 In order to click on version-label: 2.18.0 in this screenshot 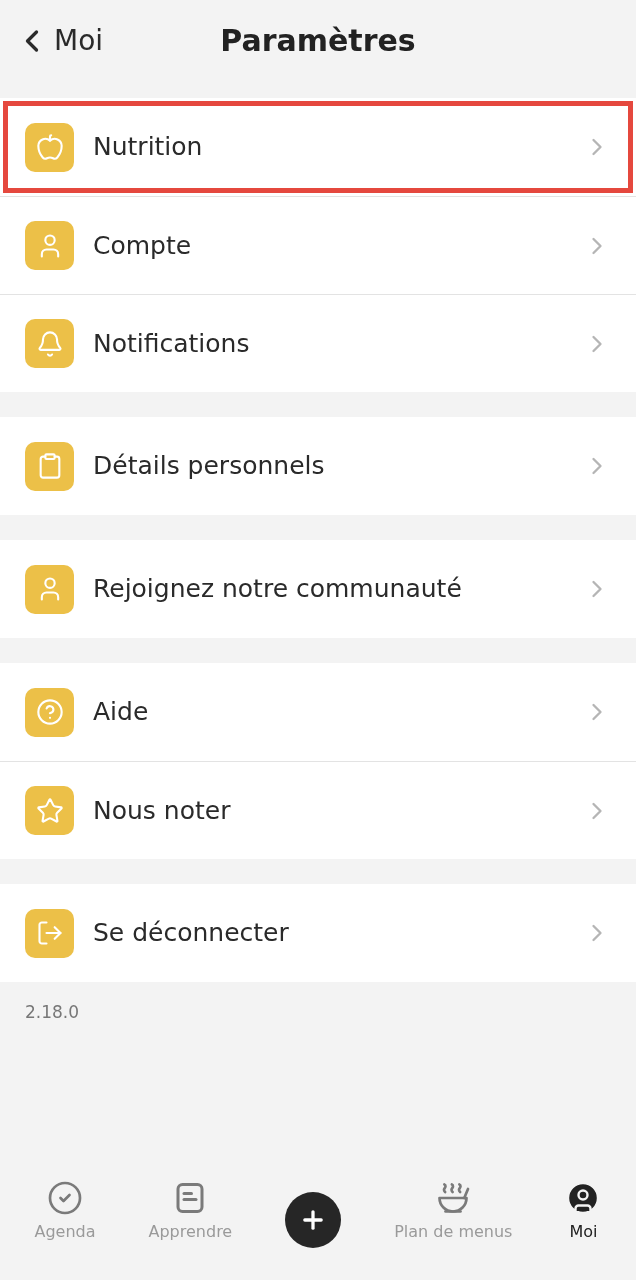, I will do `click(52, 1012)`.